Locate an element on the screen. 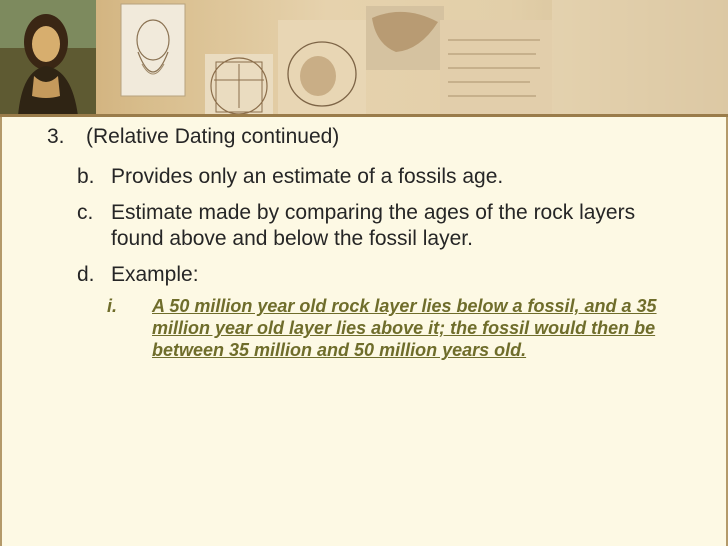 The image size is (728, 546). faded-parchment is located at coordinates (640, 58).